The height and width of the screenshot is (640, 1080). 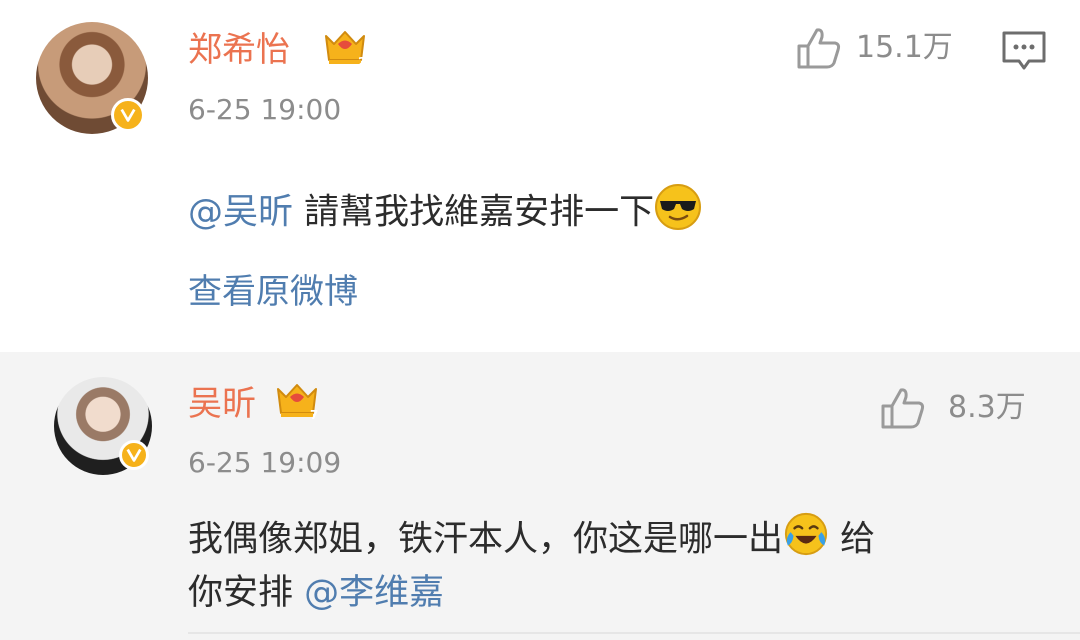 What do you see at coordinates (362, 61) in the screenshot?
I see `crown-level-number: 2` at bounding box center [362, 61].